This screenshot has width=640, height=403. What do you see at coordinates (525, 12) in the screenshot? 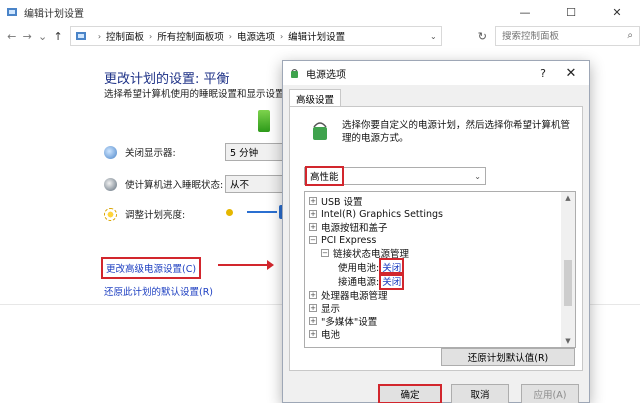
I see `minimize-button: —` at bounding box center [525, 12].